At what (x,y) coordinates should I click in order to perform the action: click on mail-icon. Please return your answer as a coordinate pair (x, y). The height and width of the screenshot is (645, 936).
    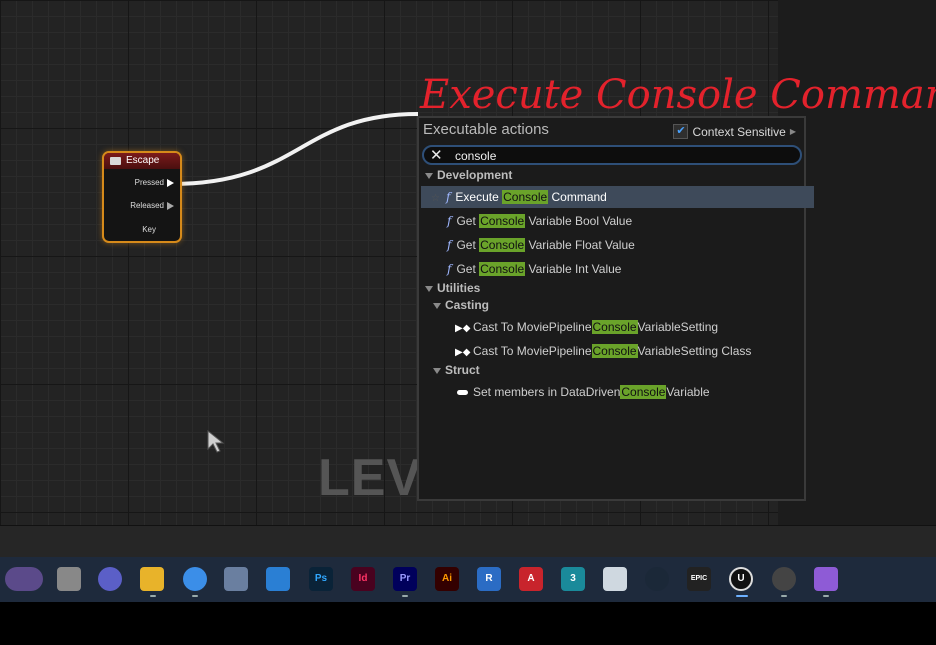
    Looking at the image, I should click on (278, 579).